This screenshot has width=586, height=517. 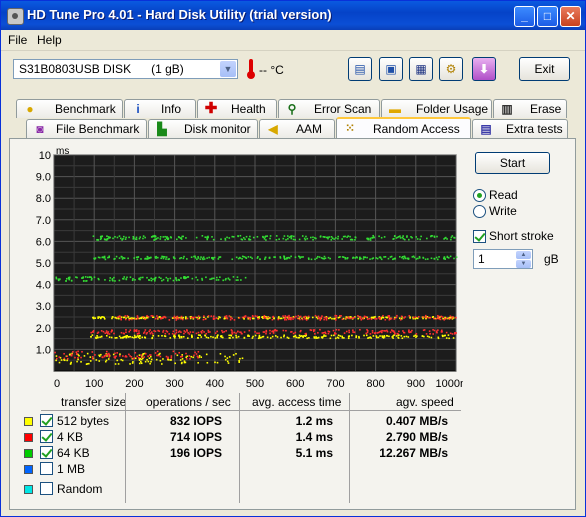 What do you see at coordinates (395, 109) in the screenshot?
I see `folder-icon: ▬` at bounding box center [395, 109].